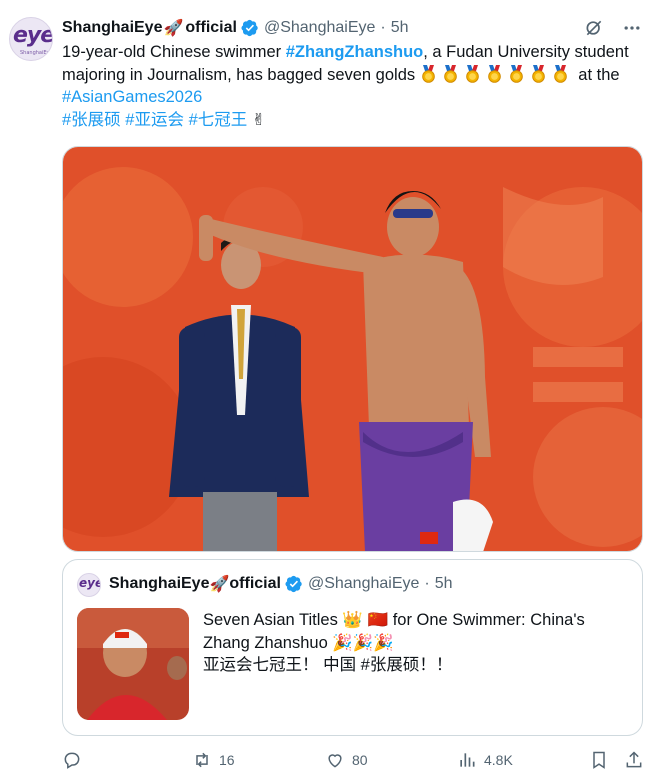 The image size is (660, 776). I want to click on victory-hand-emoji: ✌, so click(258, 119).